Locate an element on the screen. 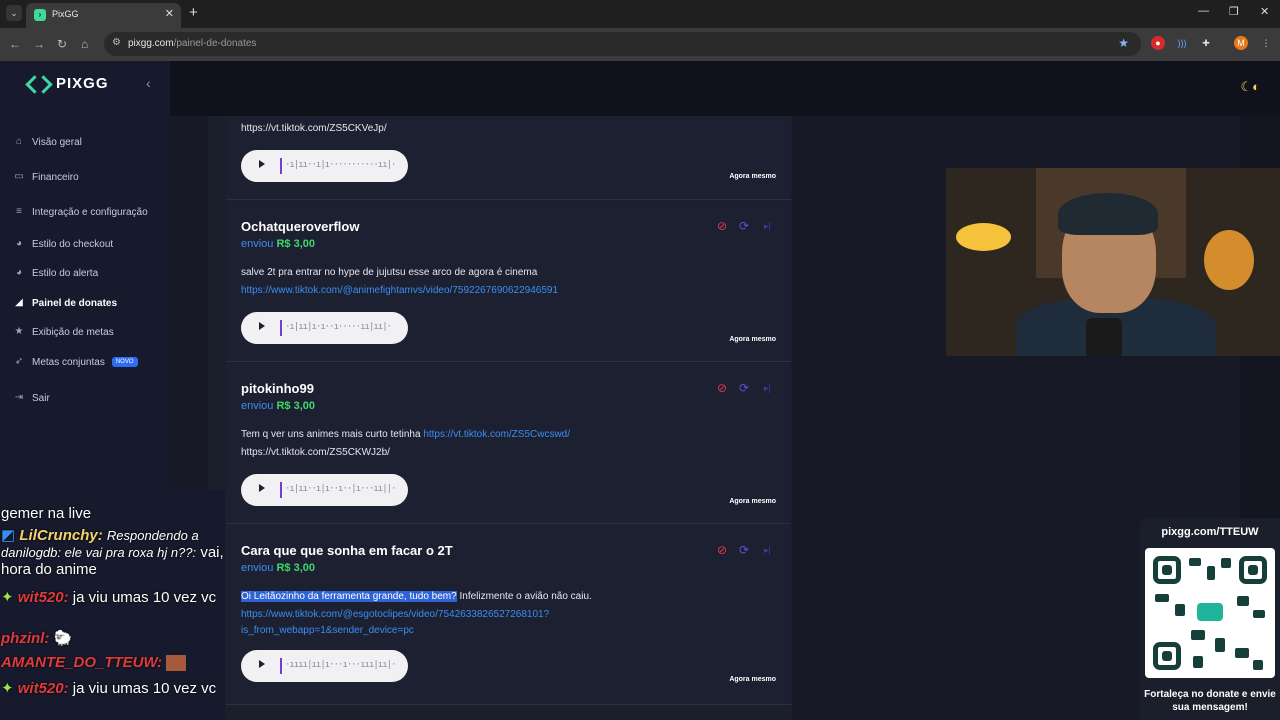  collapse-sidebar-icon: ‹ is located at coordinates (148, 83).